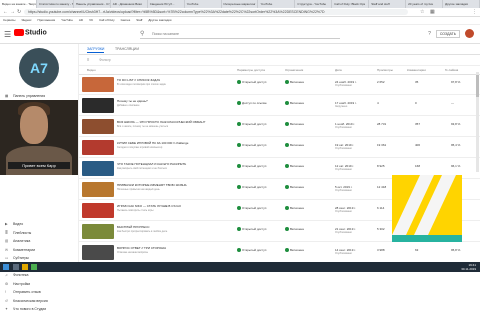 The width and height of the screenshot is (480, 313). What do you see at coordinates (279, 60) in the screenshot?
I see `filter-bar: ≡ Фильтр` at bounding box center [279, 60].